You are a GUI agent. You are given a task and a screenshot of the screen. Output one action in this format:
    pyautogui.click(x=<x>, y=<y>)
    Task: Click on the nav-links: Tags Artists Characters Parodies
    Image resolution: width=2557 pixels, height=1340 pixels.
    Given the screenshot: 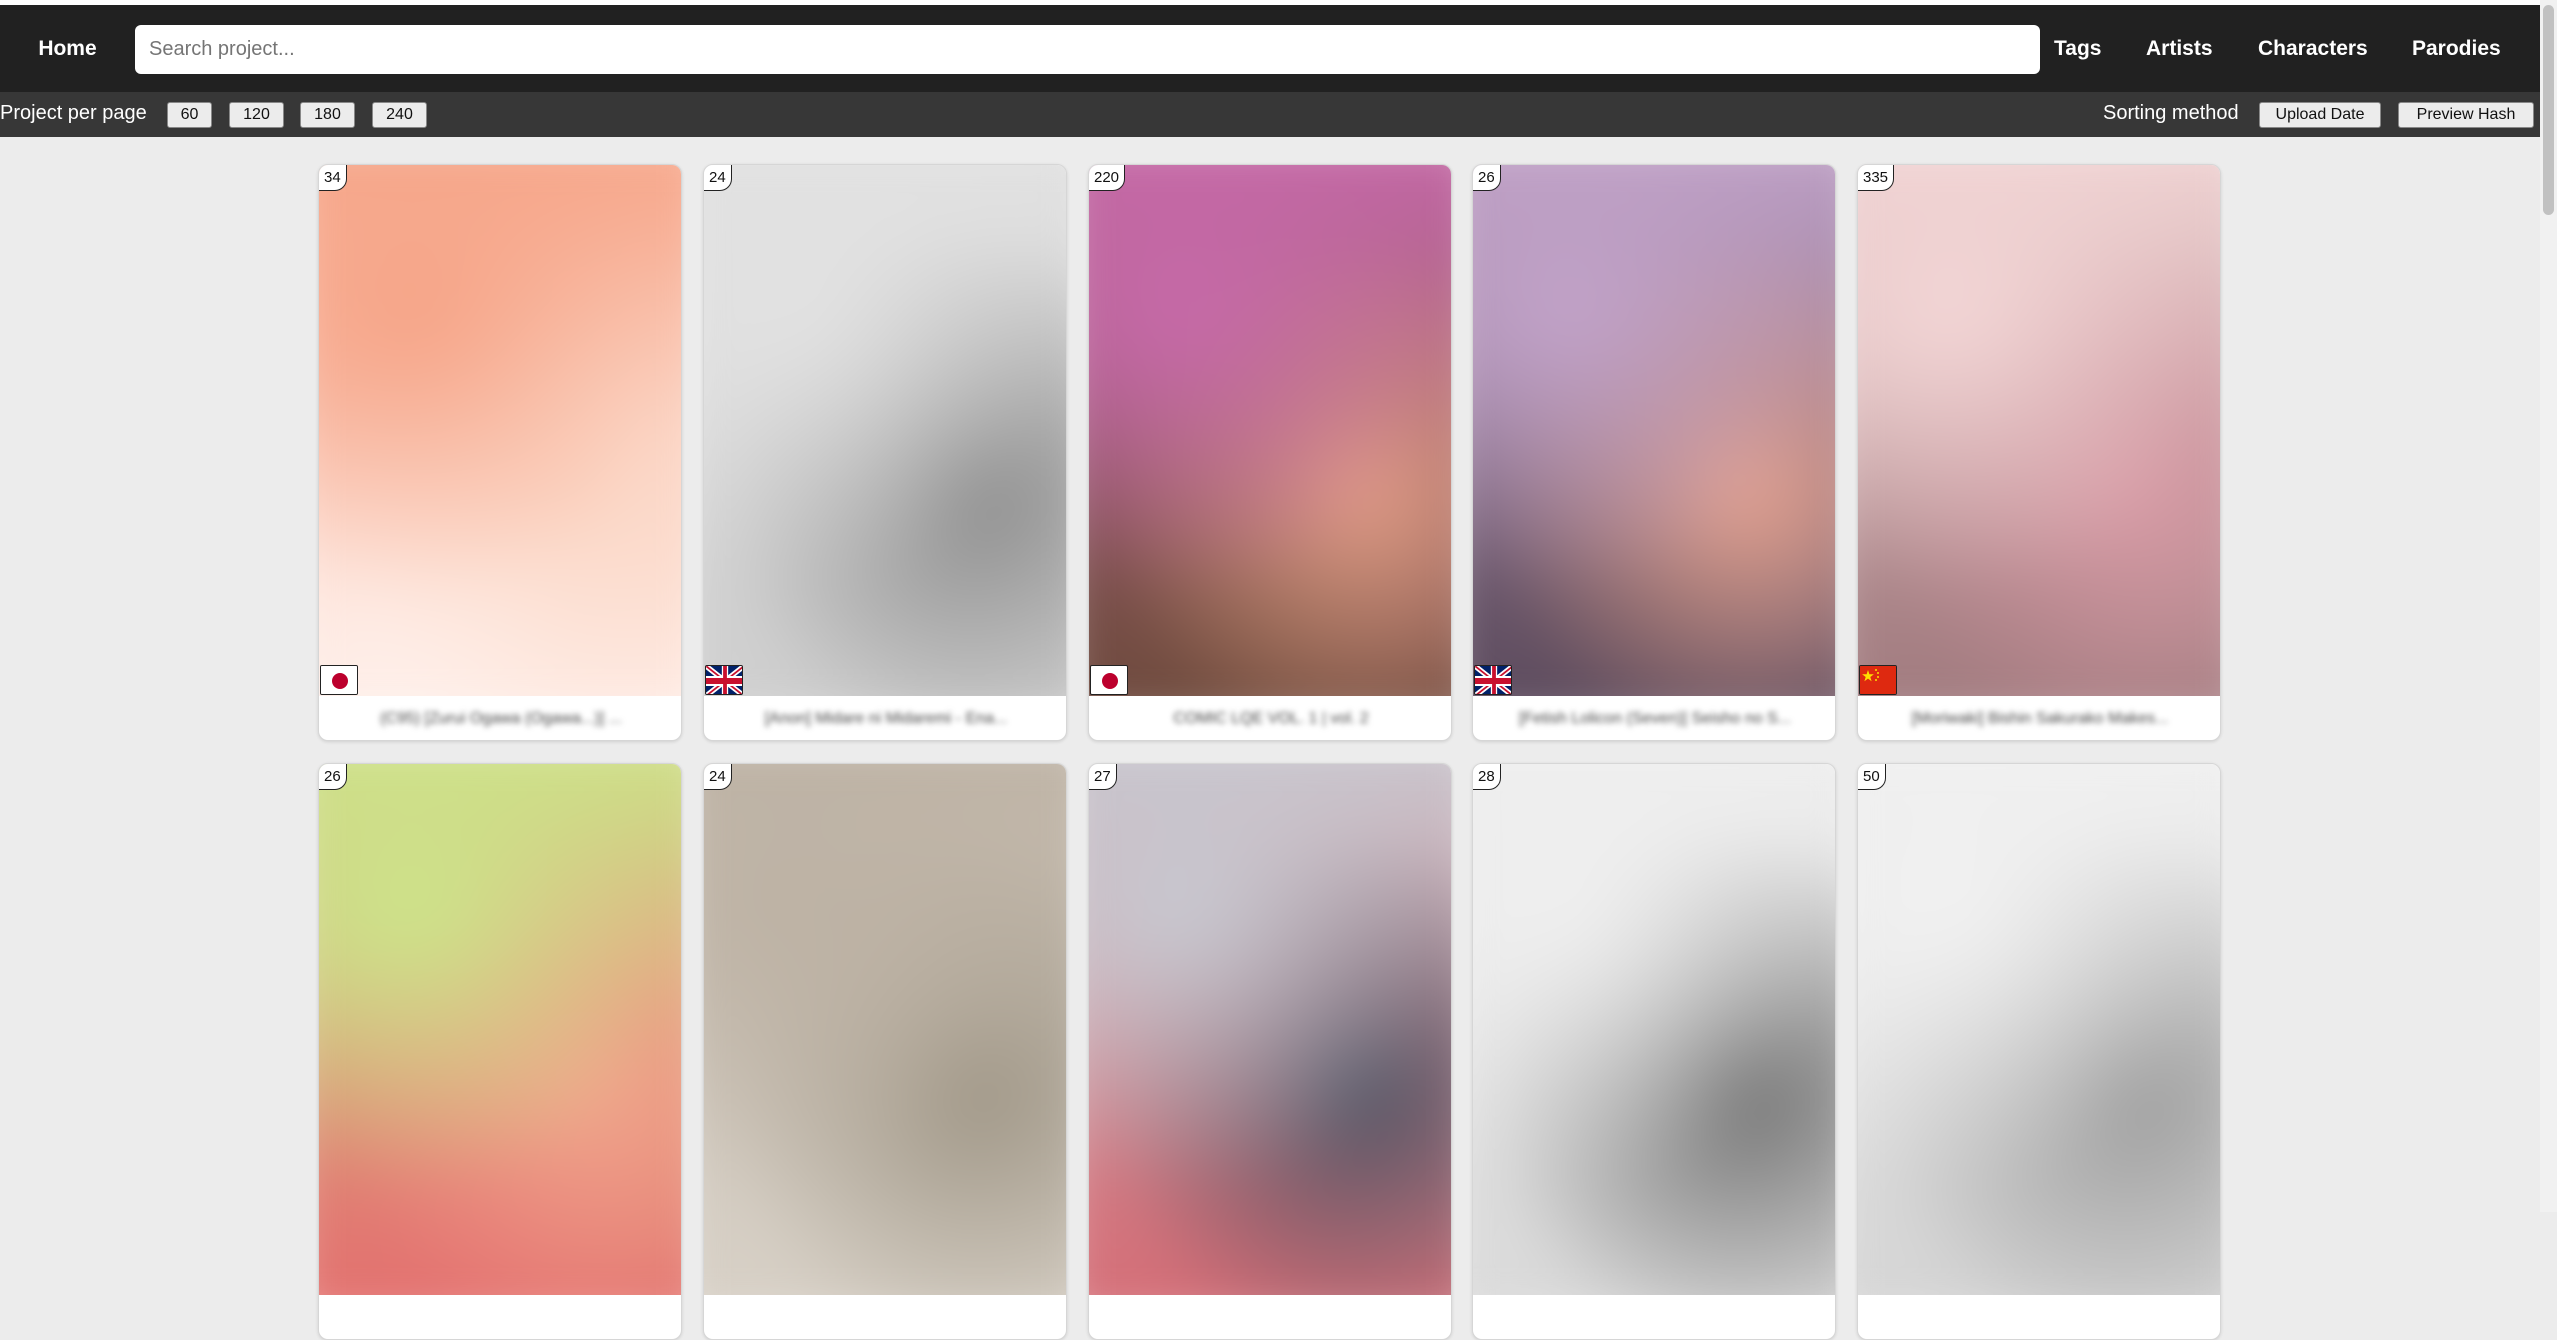 What is the action you would take?
    pyautogui.click(x=1270, y=48)
    